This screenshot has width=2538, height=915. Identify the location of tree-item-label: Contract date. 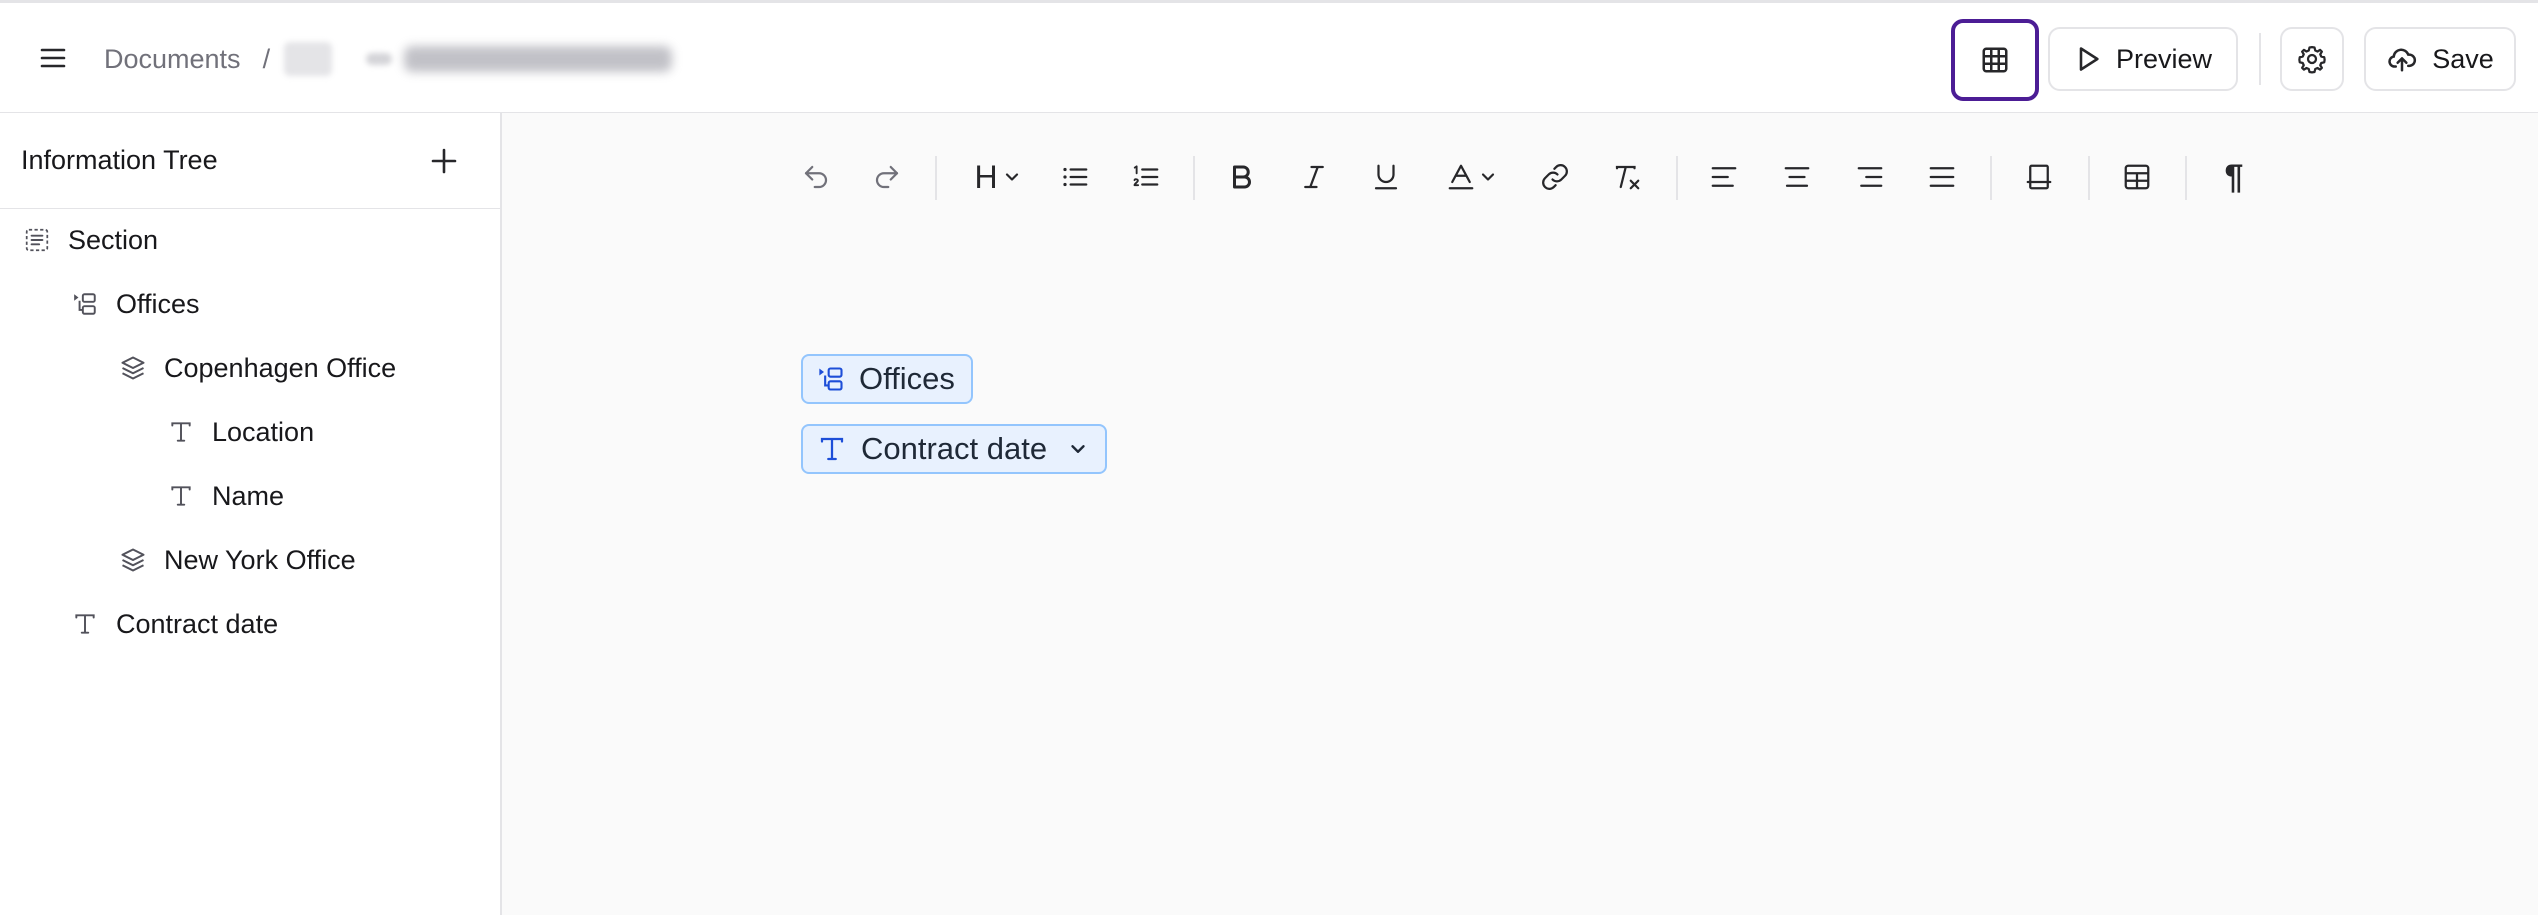
(197, 623).